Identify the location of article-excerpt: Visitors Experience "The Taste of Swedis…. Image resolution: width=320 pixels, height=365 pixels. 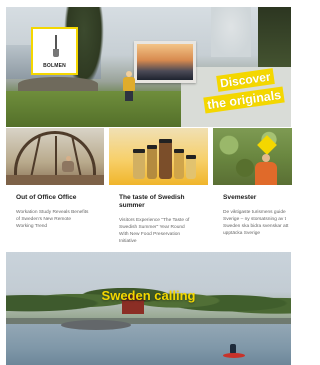
(154, 231).